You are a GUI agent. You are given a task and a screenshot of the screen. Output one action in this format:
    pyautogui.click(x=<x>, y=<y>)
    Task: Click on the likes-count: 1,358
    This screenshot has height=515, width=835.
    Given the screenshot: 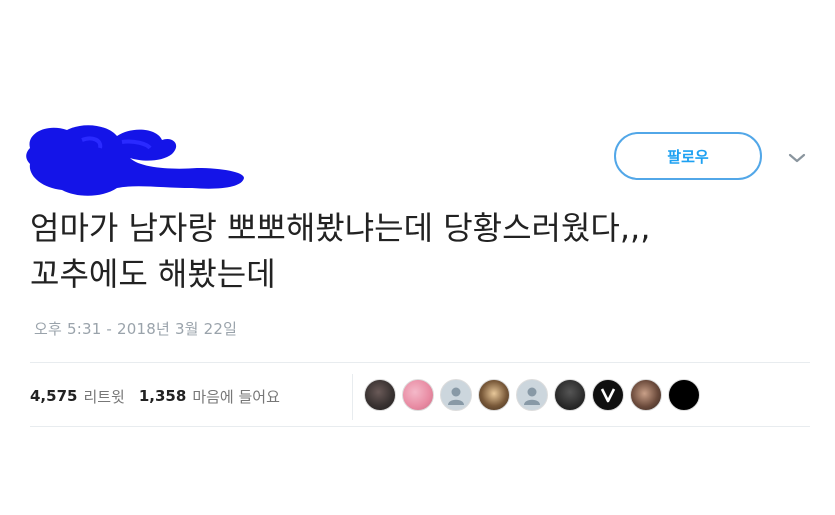 What is the action you would take?
    pyautogui.click(x=162, y=396)
    